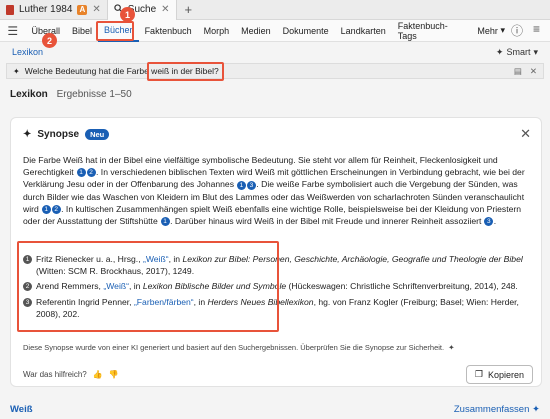  I want to click on nav-item-medien: Medien, so click(256, 31).